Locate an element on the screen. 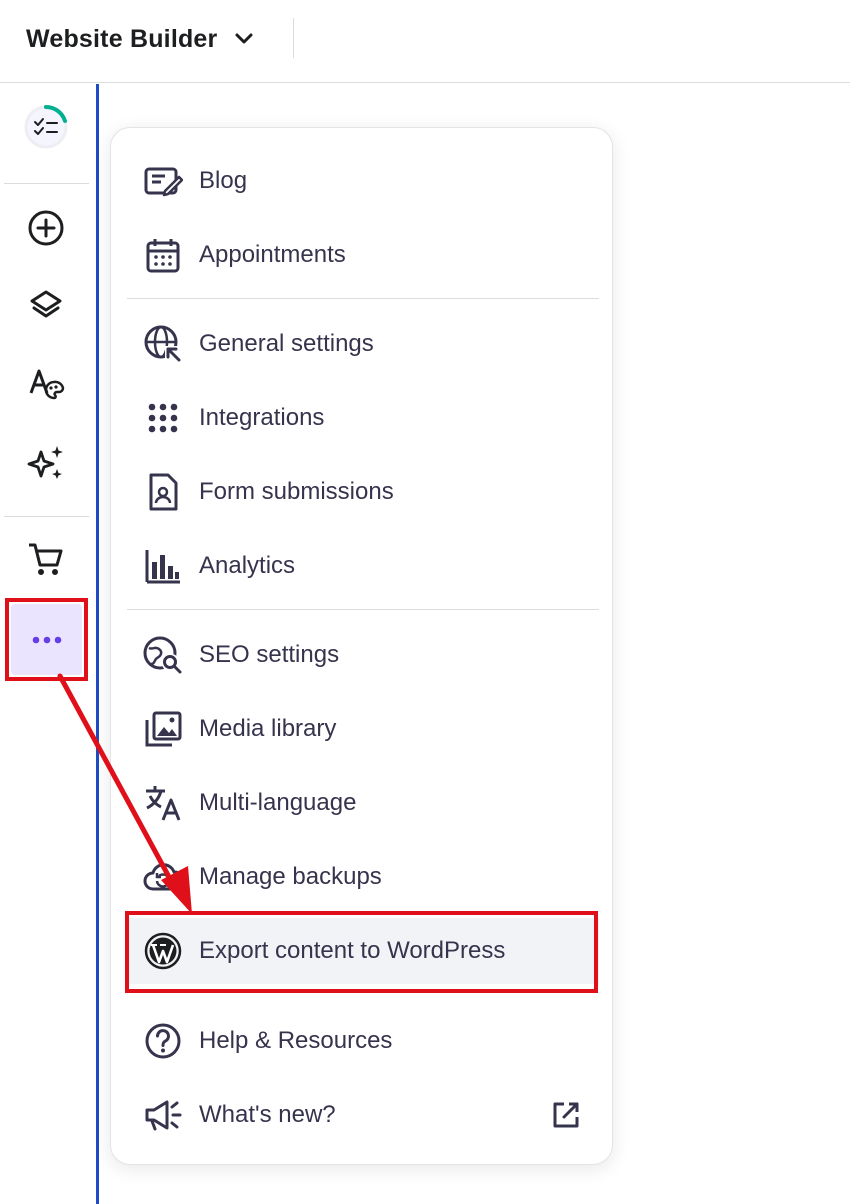 This screenshot has height=1204, width=850. menu-item-label: Multi-language is located at coordinates (278, 802).